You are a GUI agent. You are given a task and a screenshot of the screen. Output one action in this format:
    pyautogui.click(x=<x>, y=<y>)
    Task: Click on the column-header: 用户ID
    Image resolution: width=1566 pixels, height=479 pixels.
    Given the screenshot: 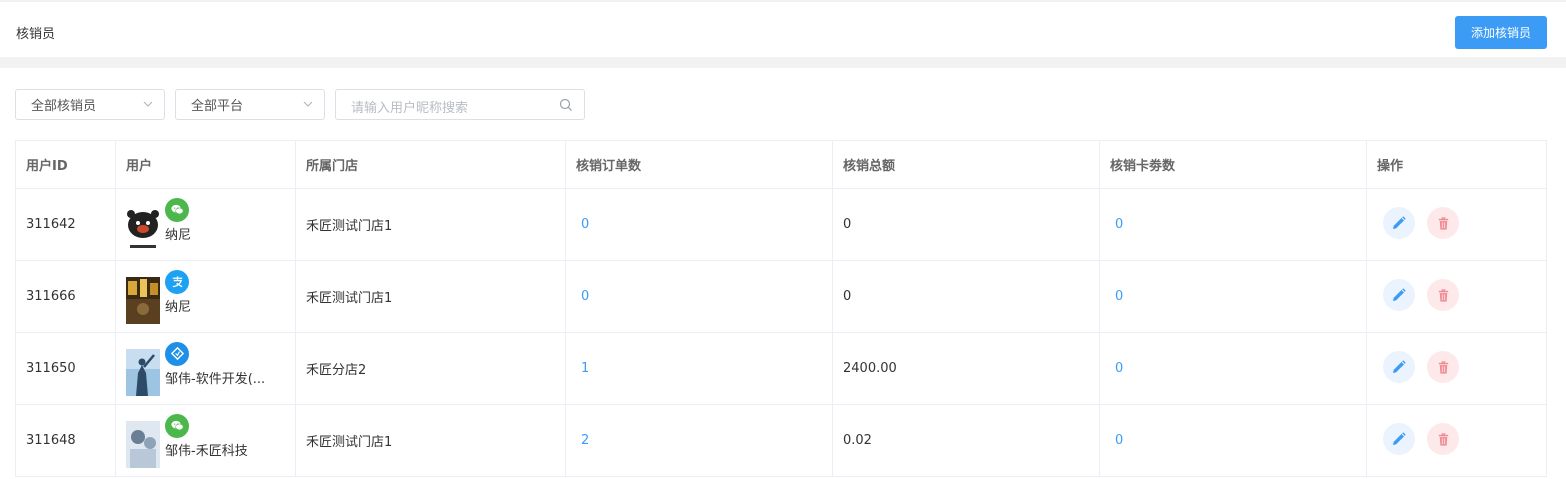 What is the action you would take?
    pyautogui.click(x=66, y=164)
    